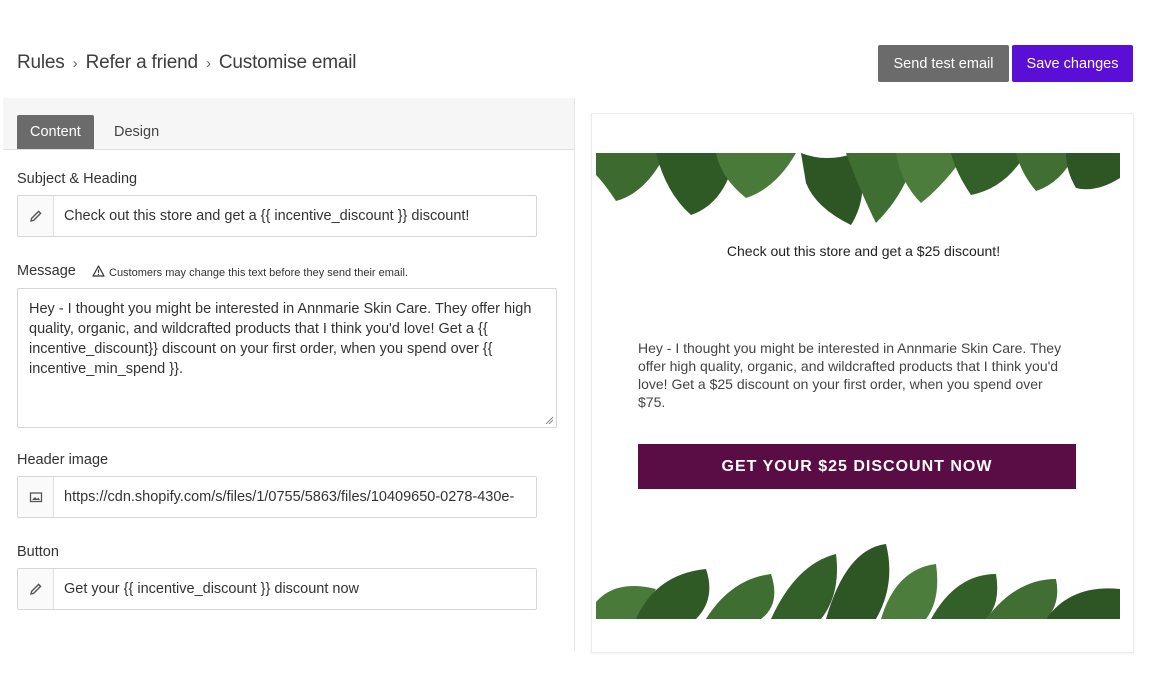 The height and width of the screenshot is (692, 1156). Describe the element at coordinates (38, 552) in the screenshot. I see `button-label: Button` at that location.